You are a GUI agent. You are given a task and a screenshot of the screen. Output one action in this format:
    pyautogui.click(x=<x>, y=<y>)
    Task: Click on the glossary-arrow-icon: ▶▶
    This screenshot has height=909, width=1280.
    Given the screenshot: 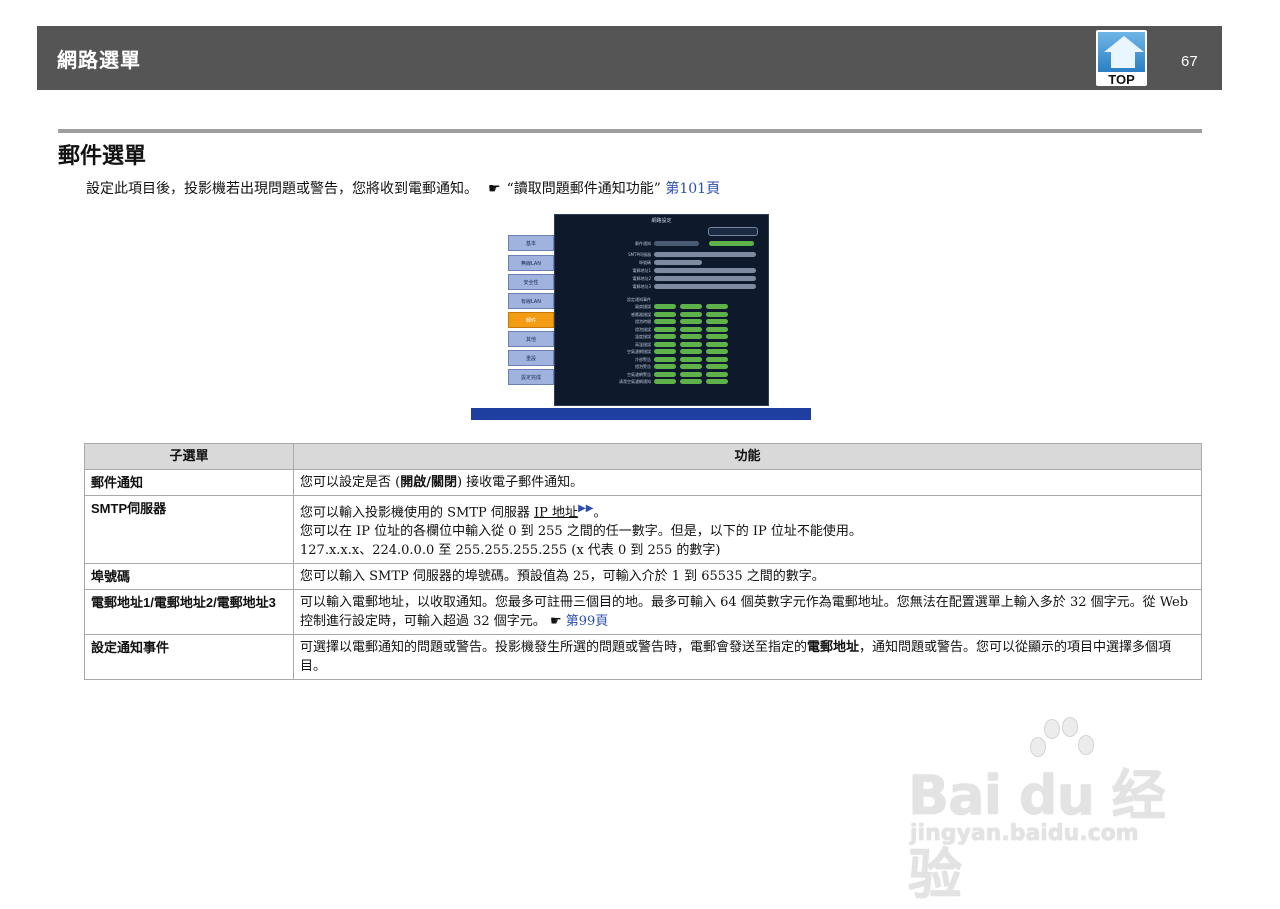 What is the action you would take?
    pyautogui.click(x=586, y=508)
    